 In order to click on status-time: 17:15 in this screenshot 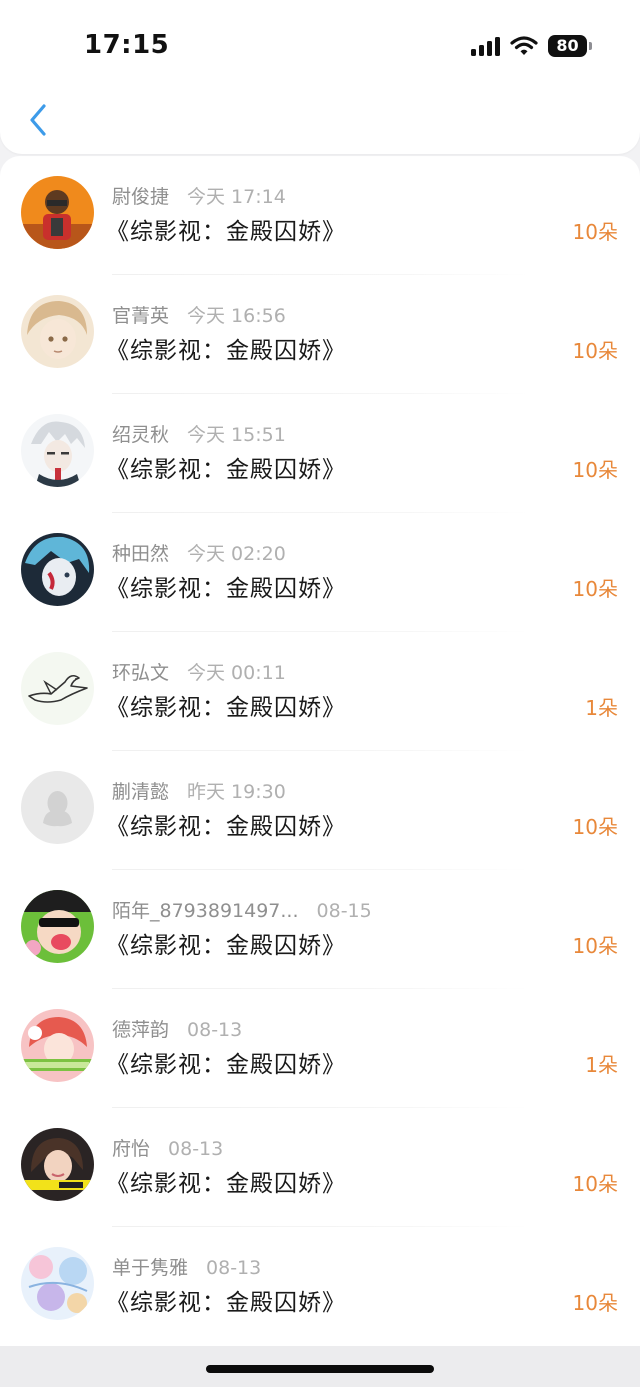, I will do `click(127, 45)`.